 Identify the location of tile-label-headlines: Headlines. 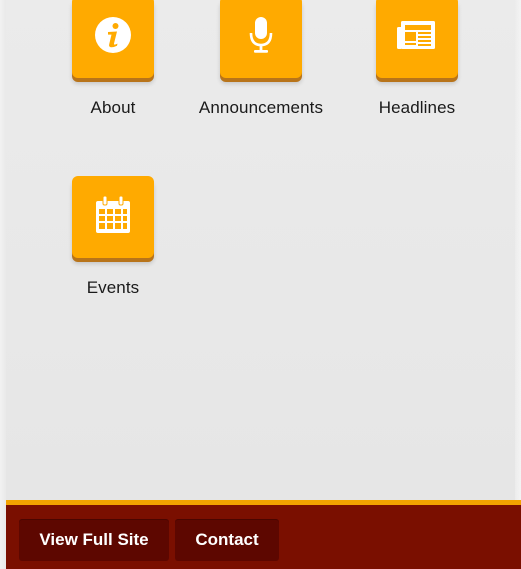
(417, 107).